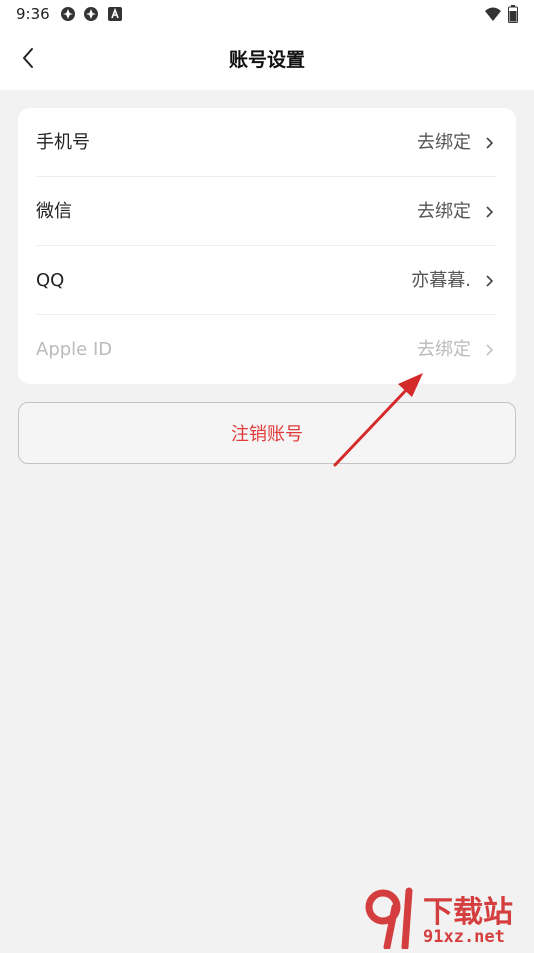 Image resolution: width=534 pixels, height=953 pixels. What do you see at coordinates (493, 14) in the screenshot?
I see `wifi-icon` at bounding box center [493, 14].